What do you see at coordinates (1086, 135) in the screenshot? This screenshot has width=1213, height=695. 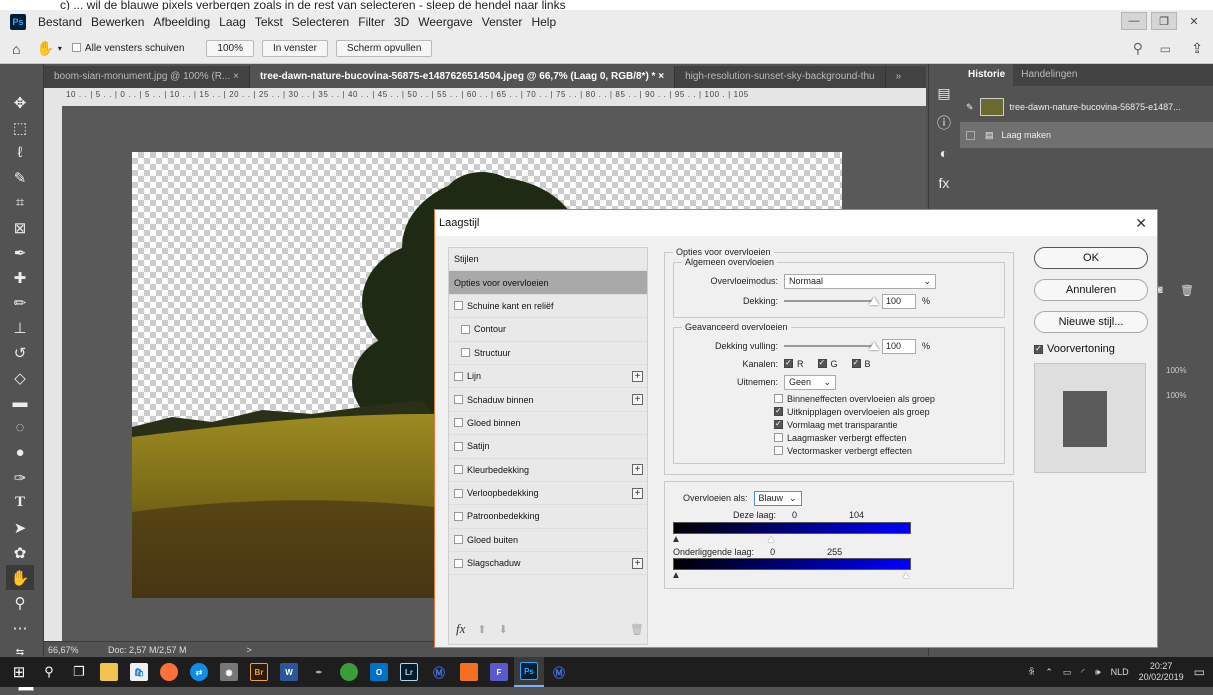 I see `history-step: ▤ Laag maken` at bounding box center [1086, 135].